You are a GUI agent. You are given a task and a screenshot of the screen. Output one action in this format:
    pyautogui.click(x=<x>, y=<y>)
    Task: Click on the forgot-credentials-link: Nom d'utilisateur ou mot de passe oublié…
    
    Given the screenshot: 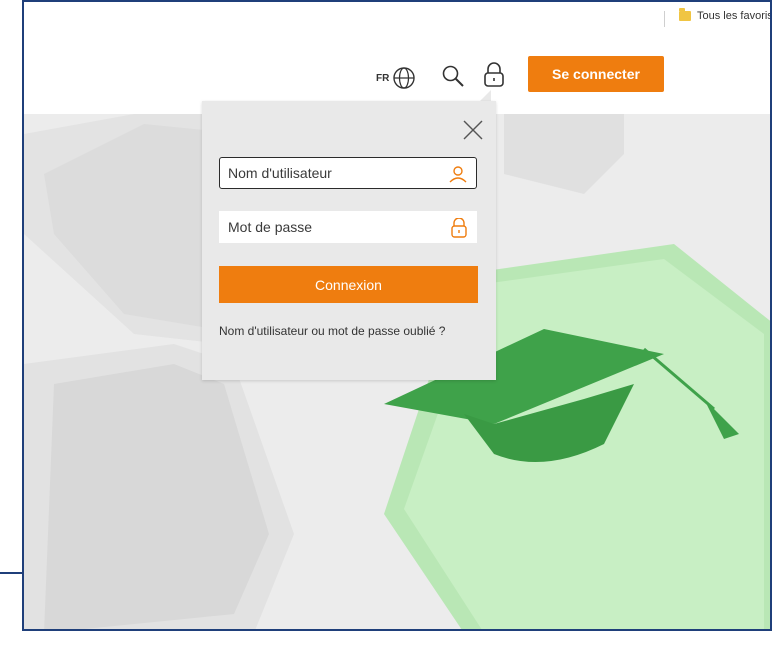 What is the action you would take?
    pyautogui.click(x=339, y=331)
    